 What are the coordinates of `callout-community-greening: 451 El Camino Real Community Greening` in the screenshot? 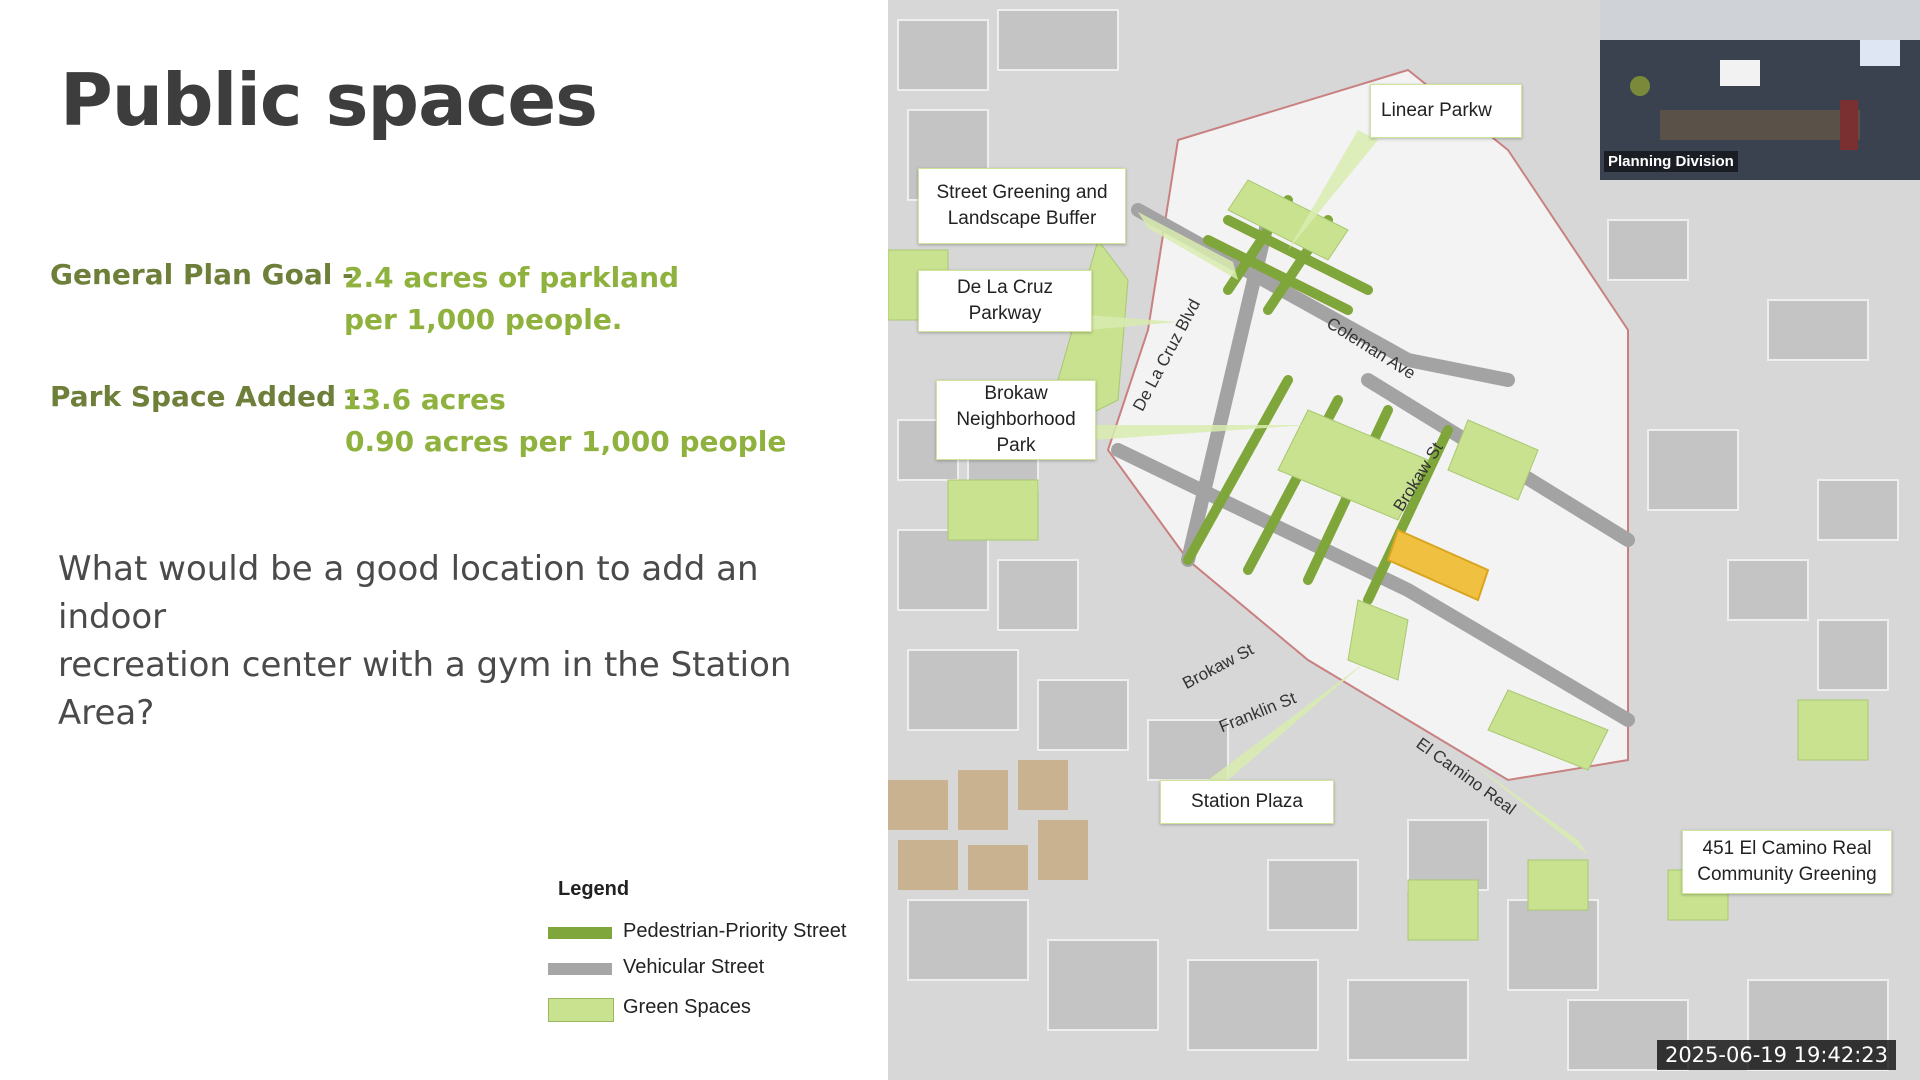 It's located at (1787, 862).